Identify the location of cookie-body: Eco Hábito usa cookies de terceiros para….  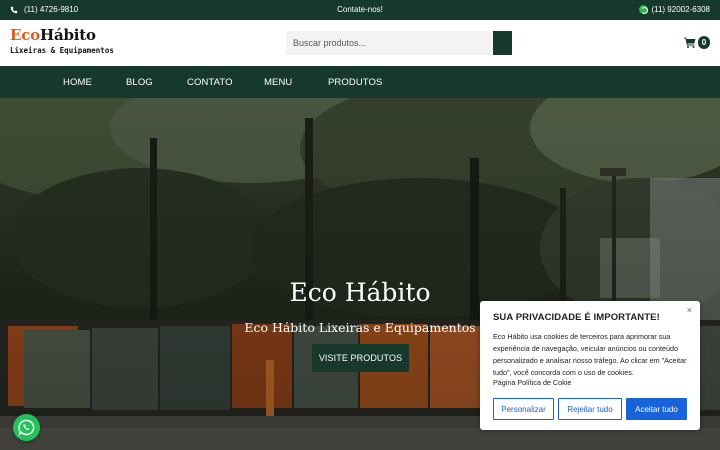
(590, 354).